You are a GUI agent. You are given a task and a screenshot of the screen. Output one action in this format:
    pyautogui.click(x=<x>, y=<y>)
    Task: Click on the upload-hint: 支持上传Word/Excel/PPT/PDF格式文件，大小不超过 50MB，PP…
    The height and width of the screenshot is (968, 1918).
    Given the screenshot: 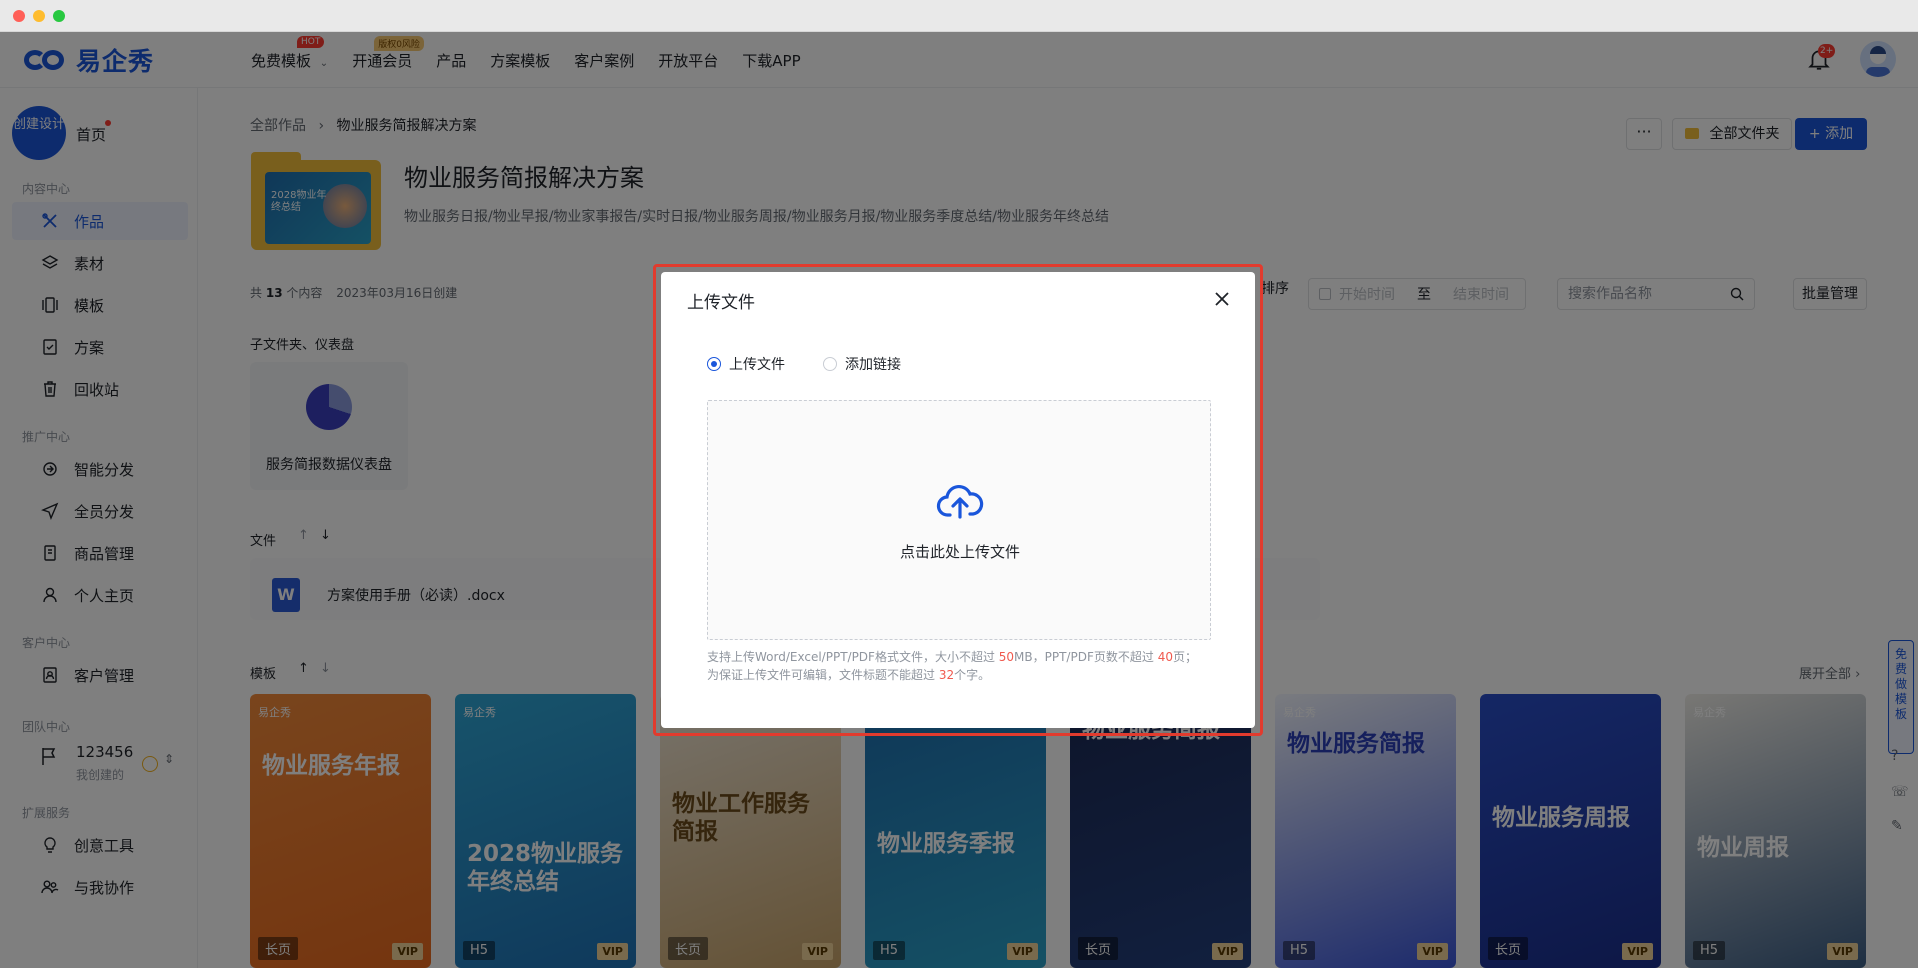 What is the action you would take?
    pyautogui.click(x=962, y=666)
    